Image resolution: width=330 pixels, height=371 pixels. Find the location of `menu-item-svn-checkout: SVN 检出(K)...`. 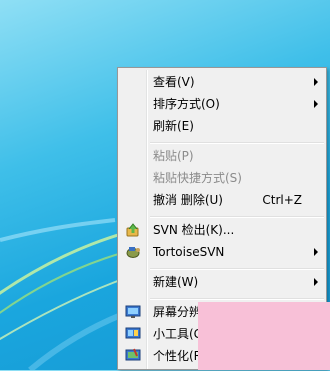

menu-item-svn-checkout: SVN 检出(K)... is located at coordinates (222, 230).